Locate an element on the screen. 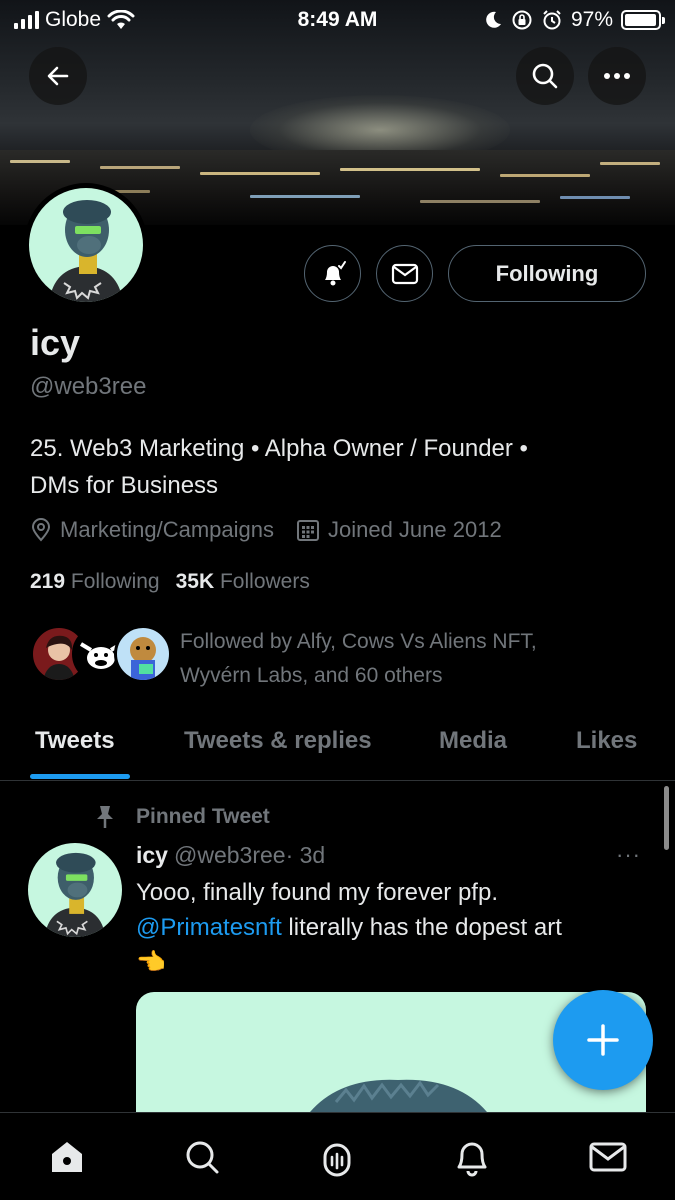  followers-stat: 35K Followers is located at coordinates (243, 582).